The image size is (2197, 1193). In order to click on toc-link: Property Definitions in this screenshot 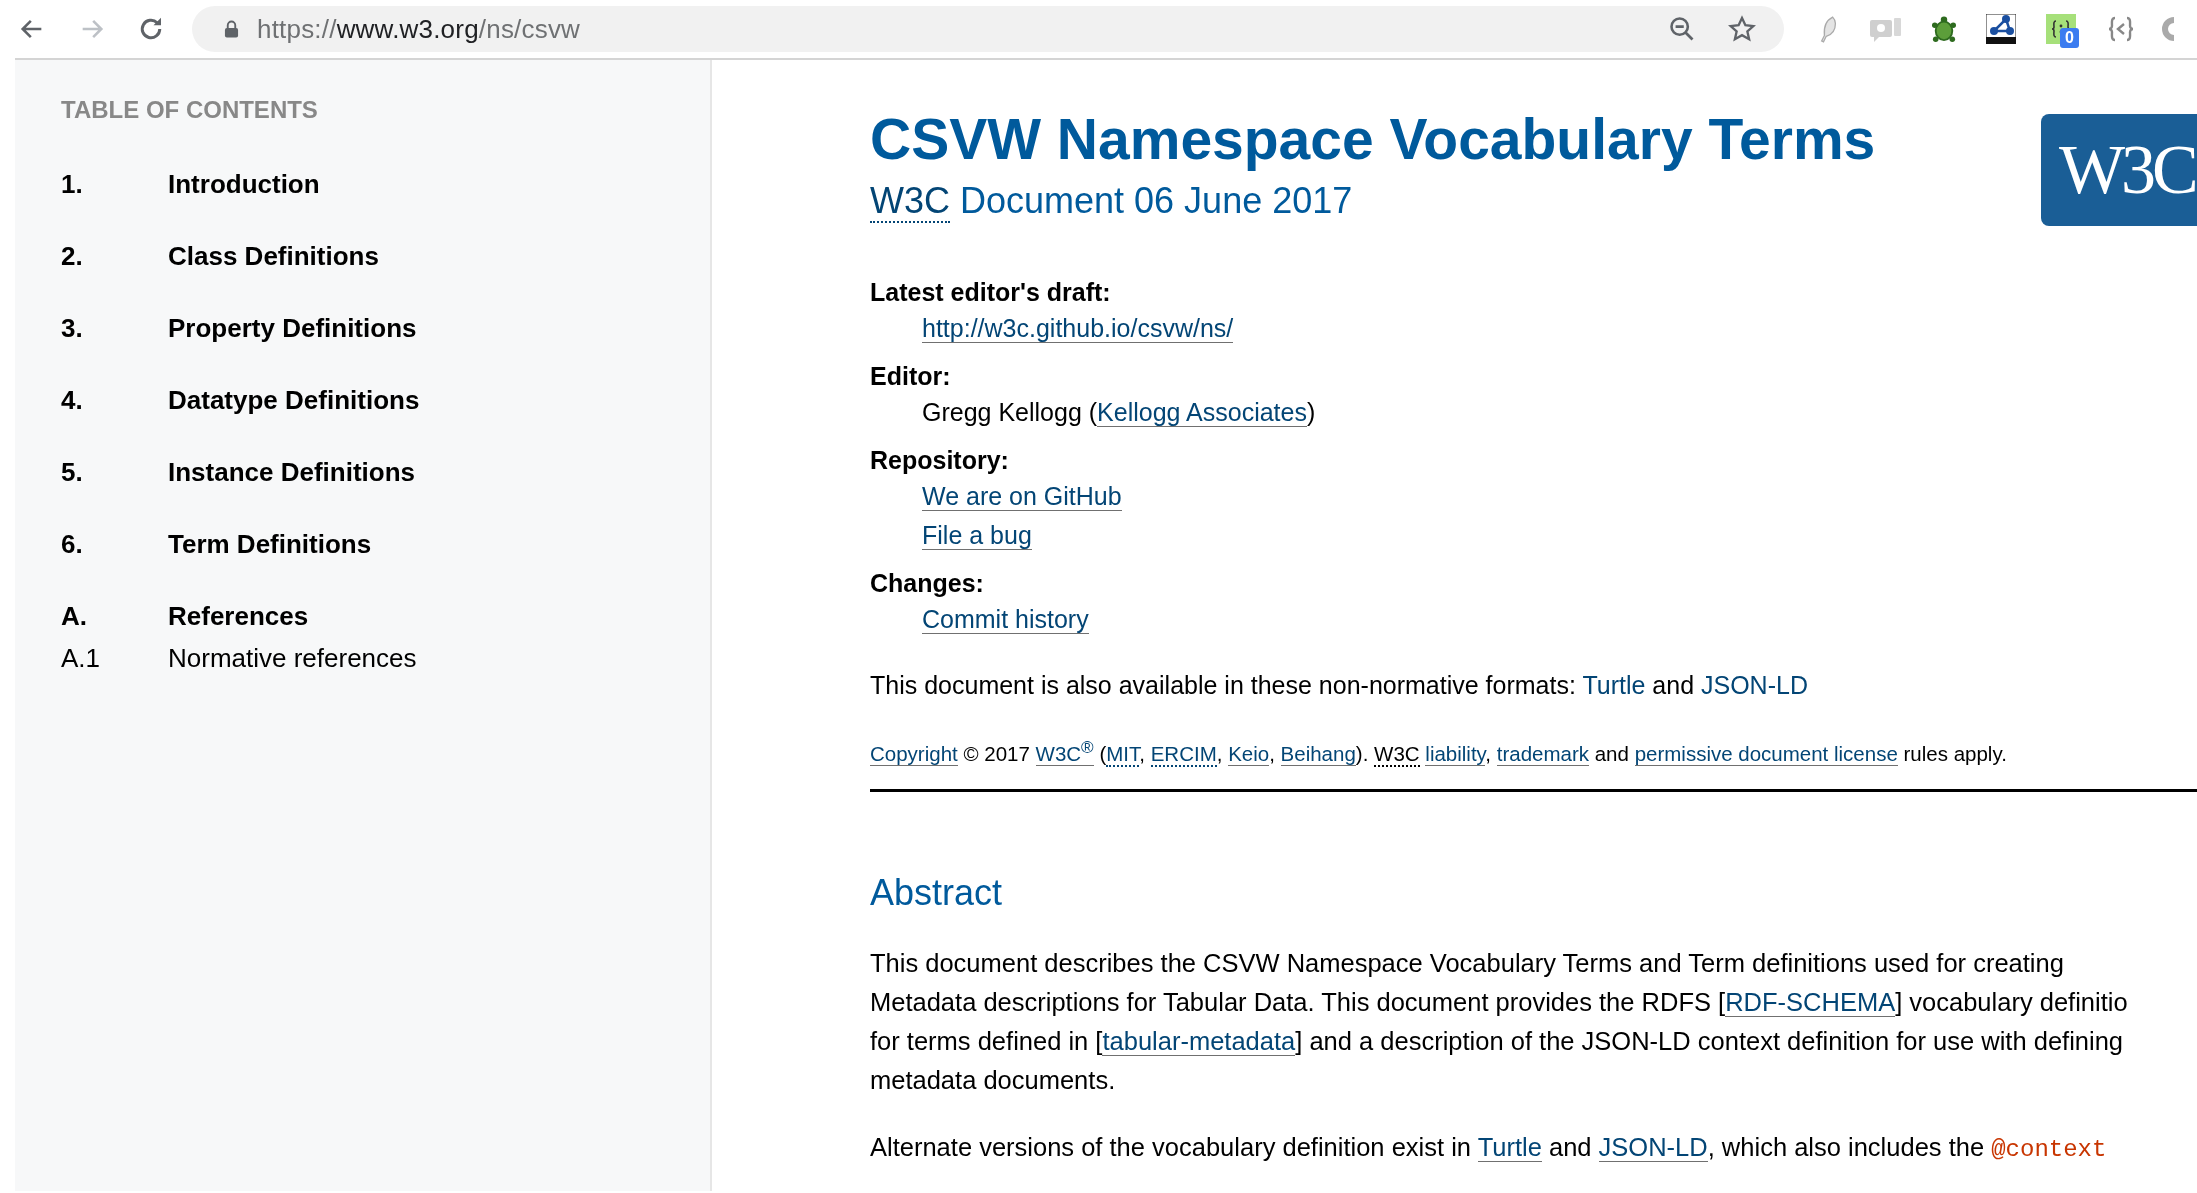, I will do `click(292, 328)`.